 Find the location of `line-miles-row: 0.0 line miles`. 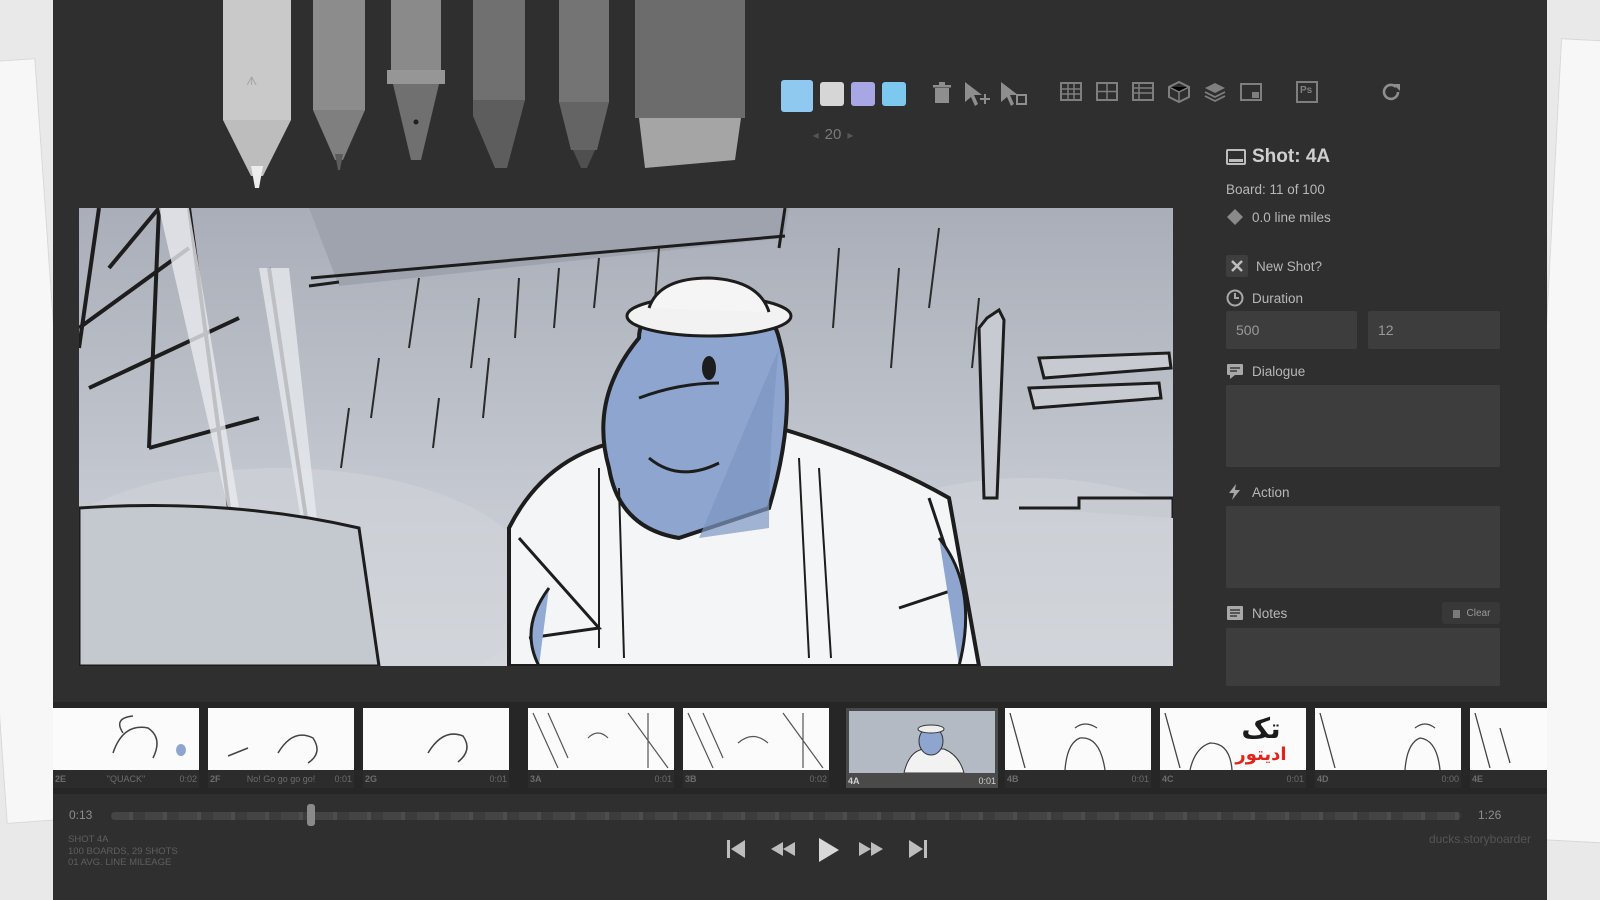

line-miles-row: 0.0 line miles is located at coordinates (1278, 217).